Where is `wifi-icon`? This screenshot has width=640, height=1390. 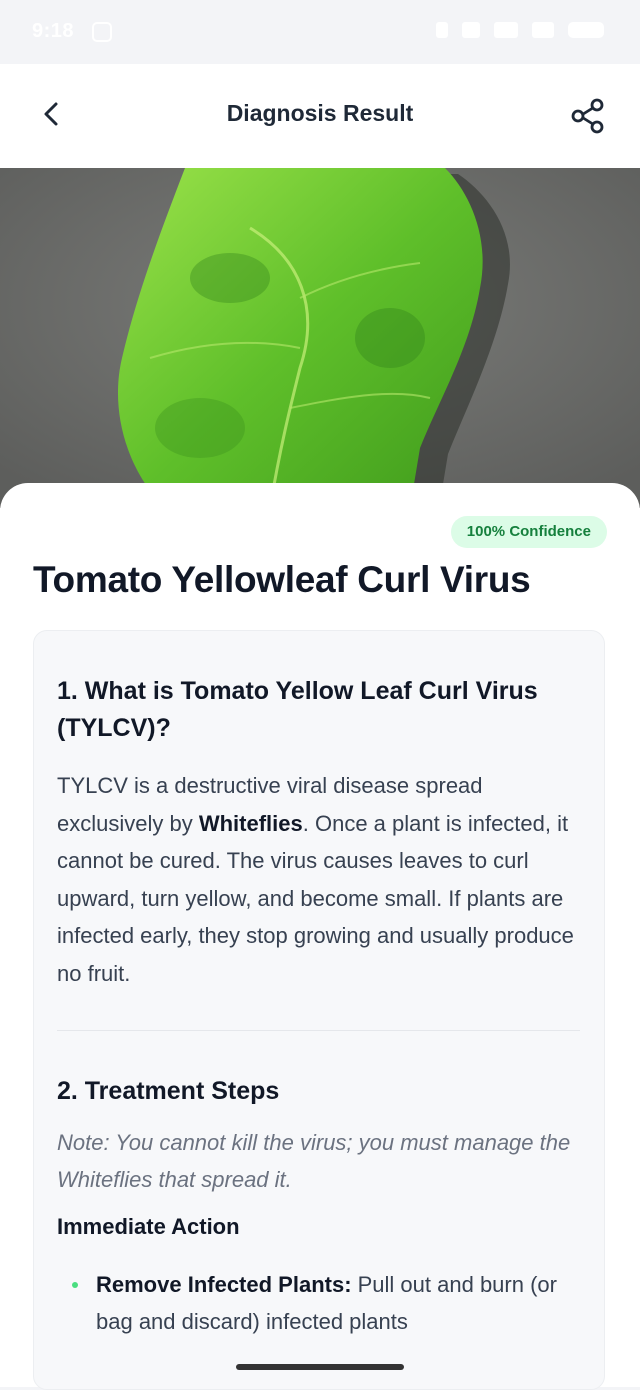 wifi-icon is located at coordinates (543, 30).